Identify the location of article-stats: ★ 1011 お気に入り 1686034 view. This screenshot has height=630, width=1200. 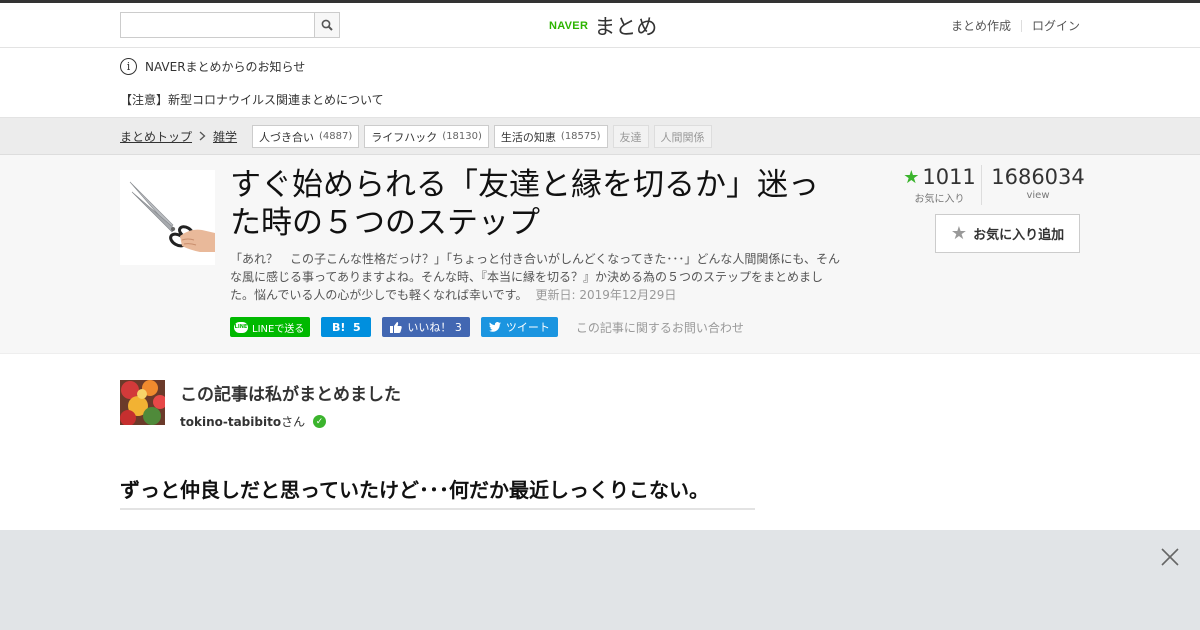
(991, 185).